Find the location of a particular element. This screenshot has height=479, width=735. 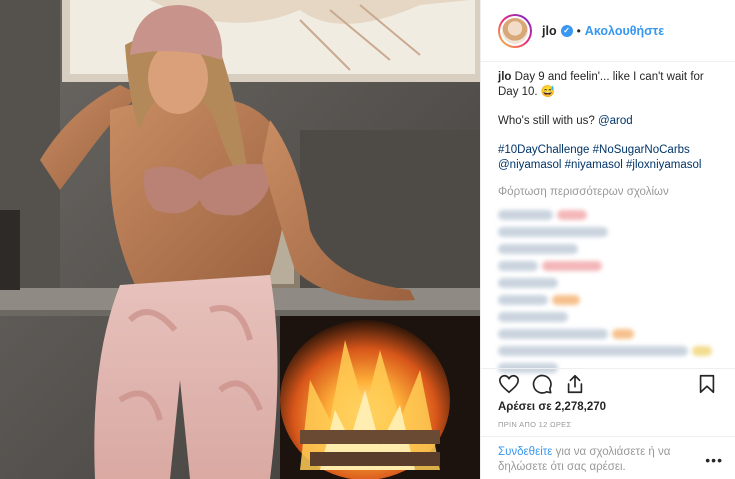

share-icon is located at coordinates (575, 384).